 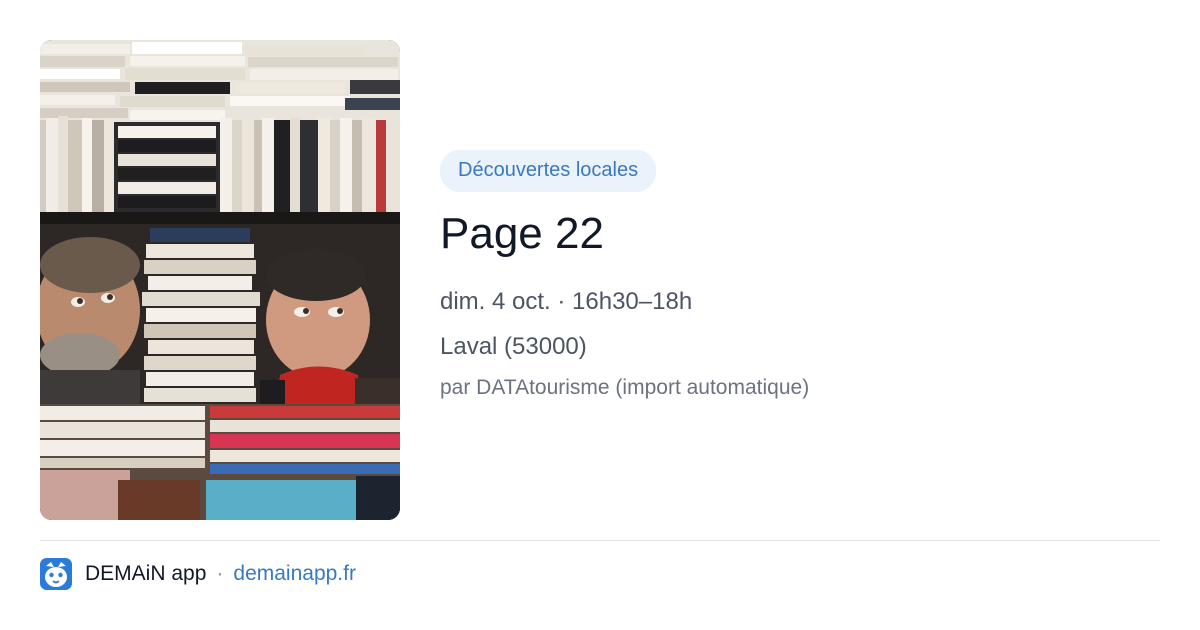 I want to click on logo-face-icon, so click(x=56, y=574).